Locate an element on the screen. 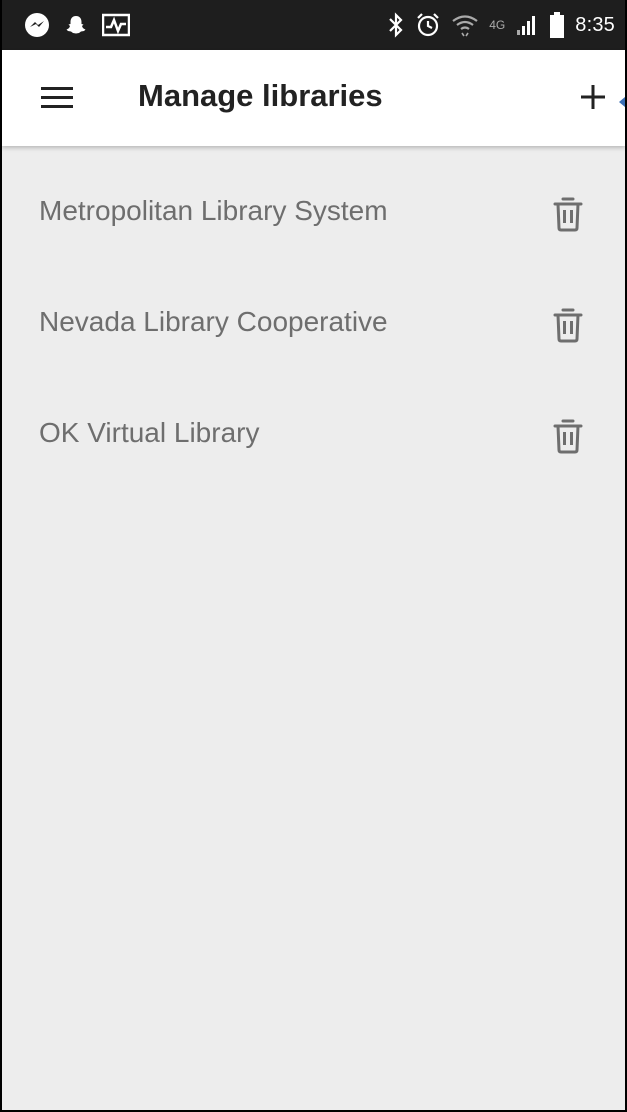 The height and width of the screenshot is (1112, 627). library-item: Nevada Library Cooperative is located at coordinates (313, 312).